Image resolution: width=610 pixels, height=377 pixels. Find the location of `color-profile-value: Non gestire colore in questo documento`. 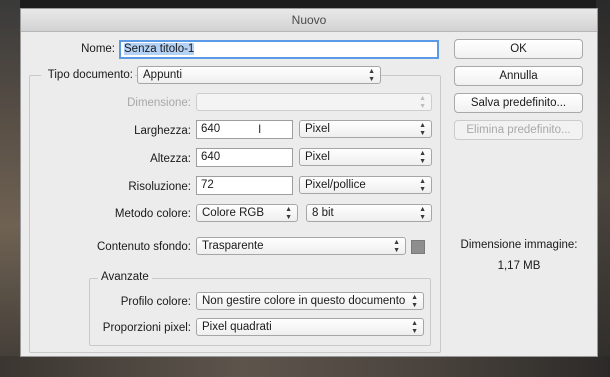

color-profile-value: Non gestire colore in questo documento is located at coordinates (304, 301).